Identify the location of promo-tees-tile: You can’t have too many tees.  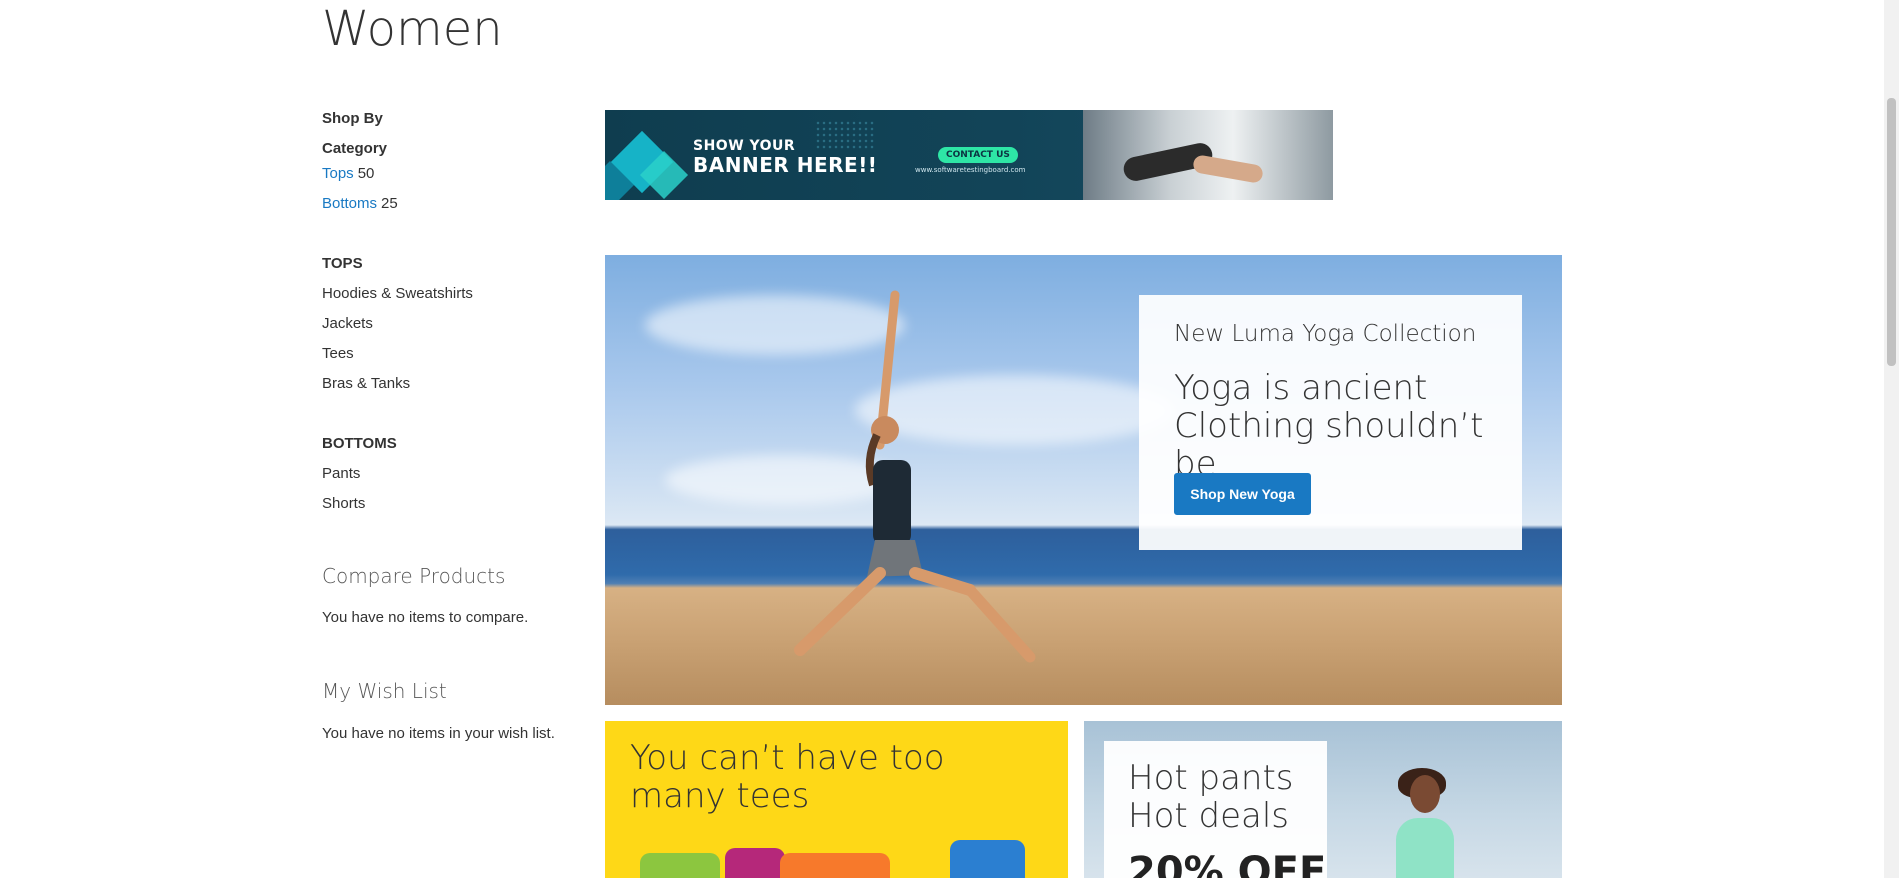
(836, 799).